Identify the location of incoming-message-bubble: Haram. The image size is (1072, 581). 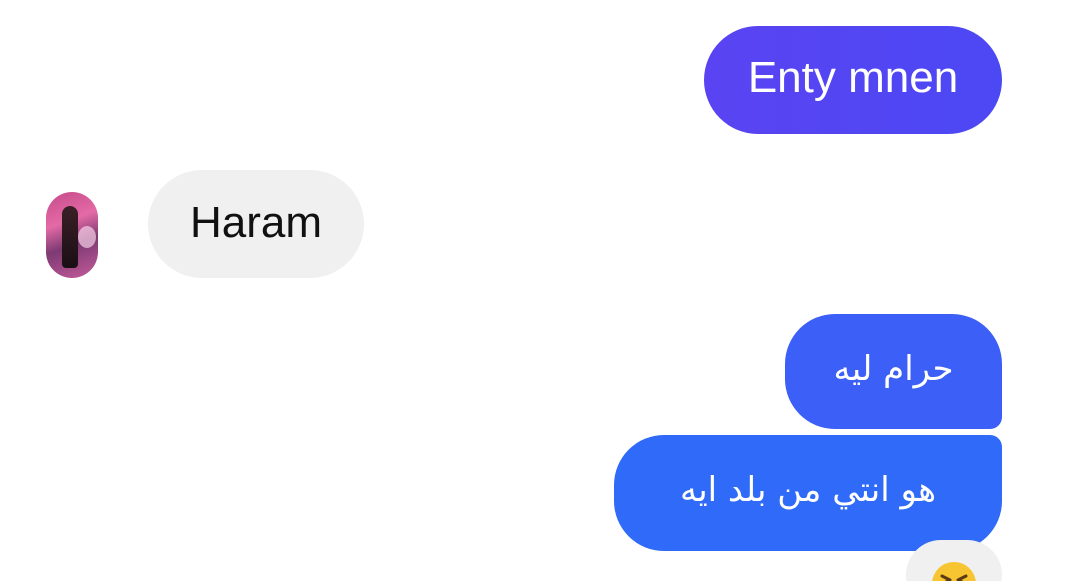
(256, 224).